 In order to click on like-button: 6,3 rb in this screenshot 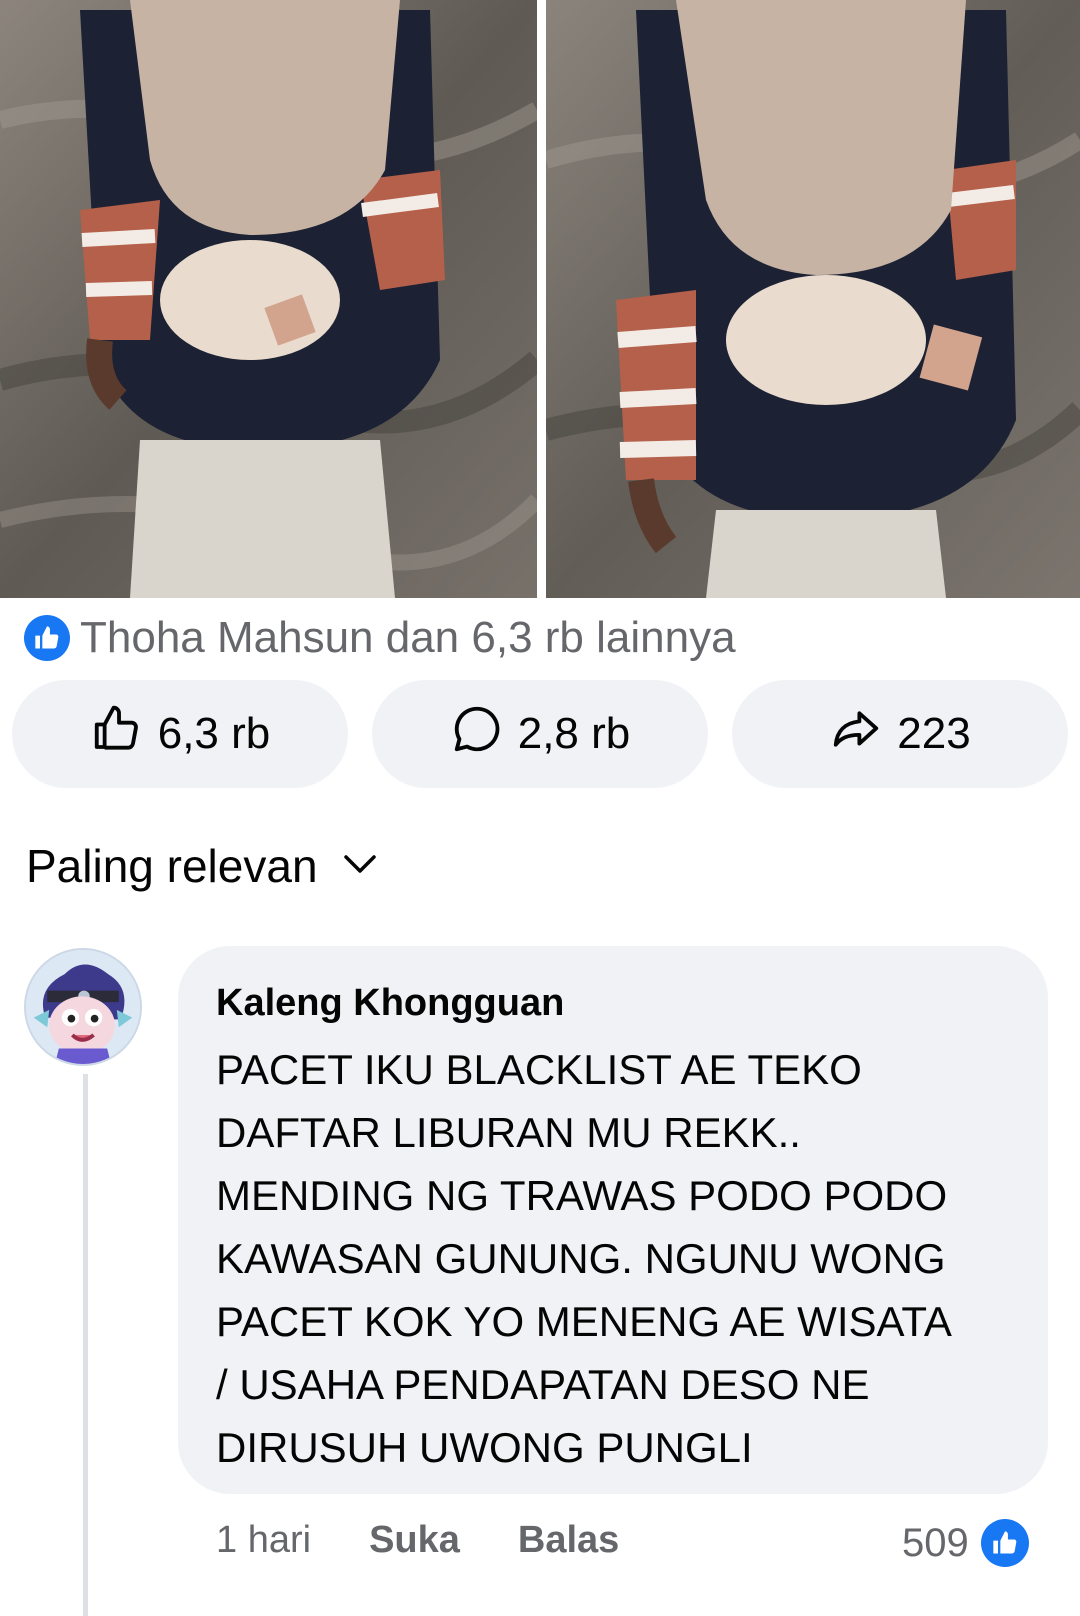, I will do `click(180, 734)`.